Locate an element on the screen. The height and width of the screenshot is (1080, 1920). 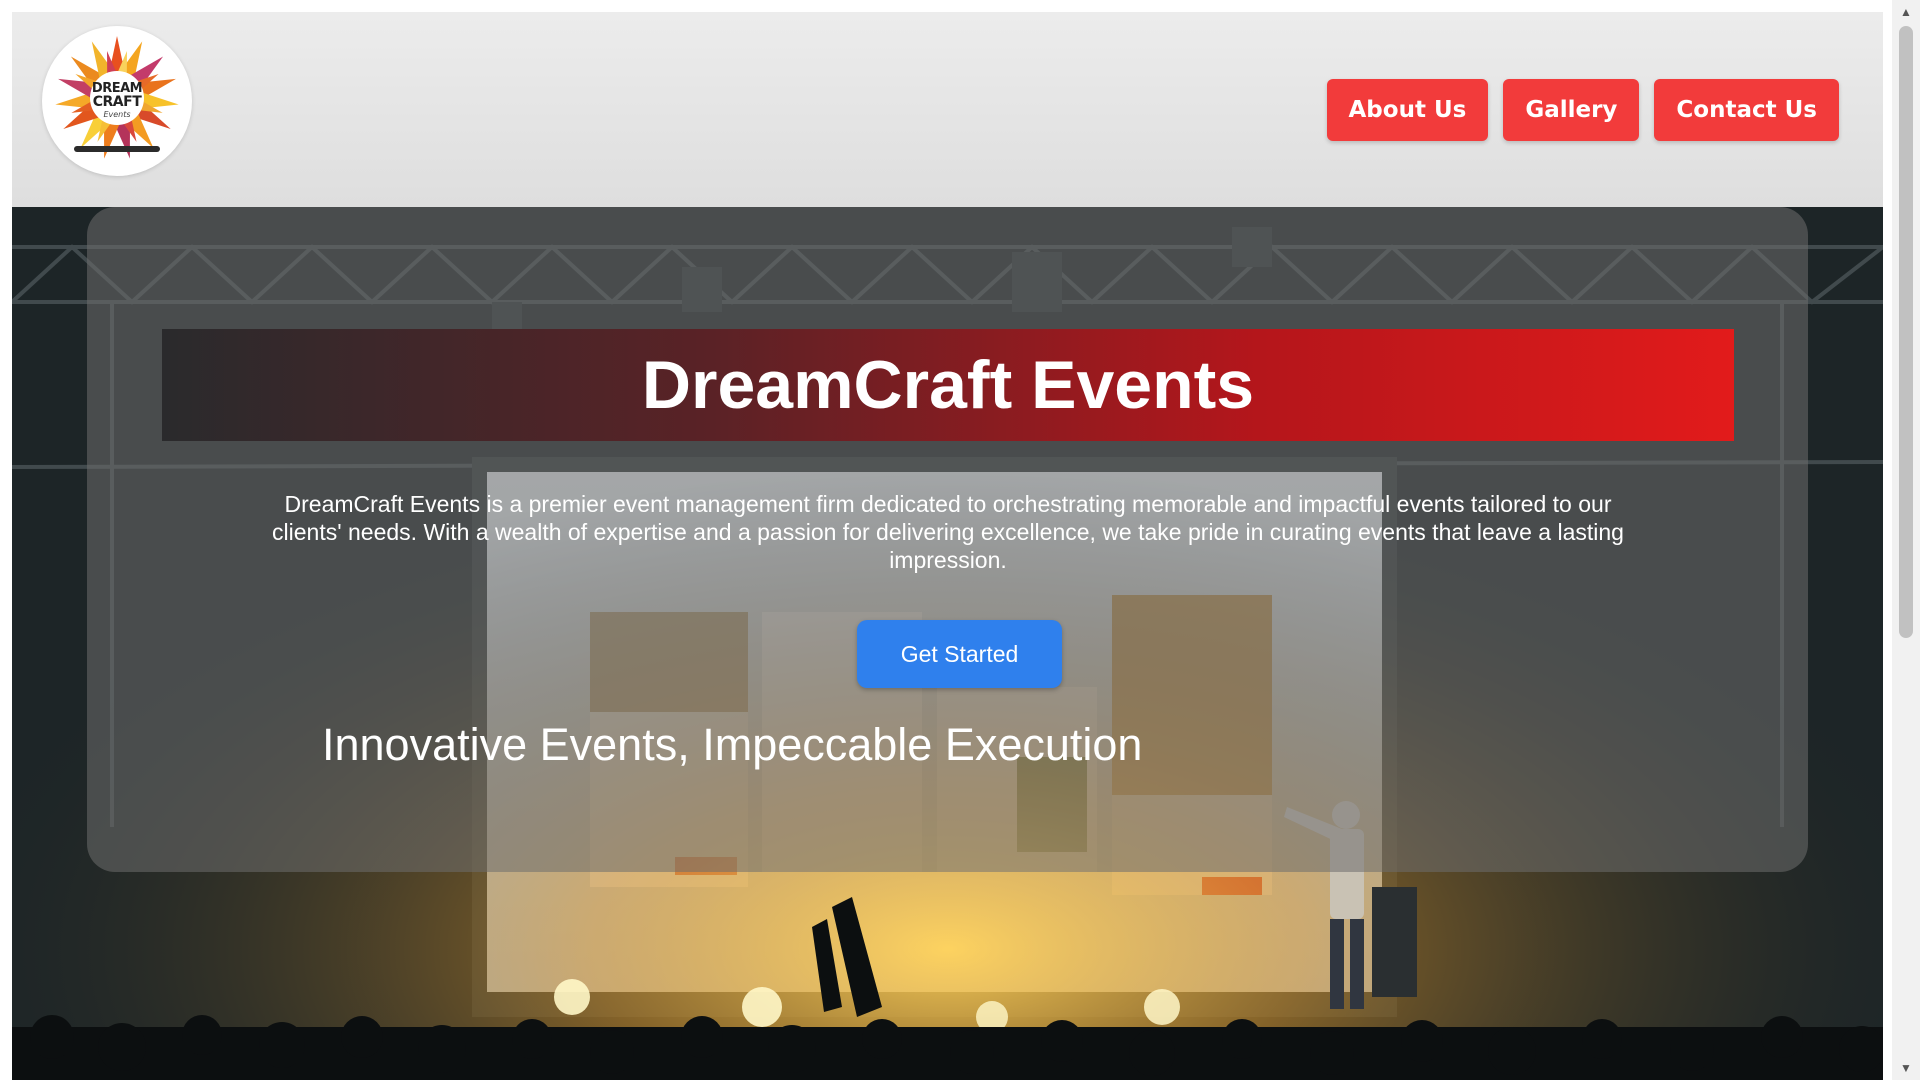
nav-contact-us-button: Contact Us is located at coordinates (1746, 110).